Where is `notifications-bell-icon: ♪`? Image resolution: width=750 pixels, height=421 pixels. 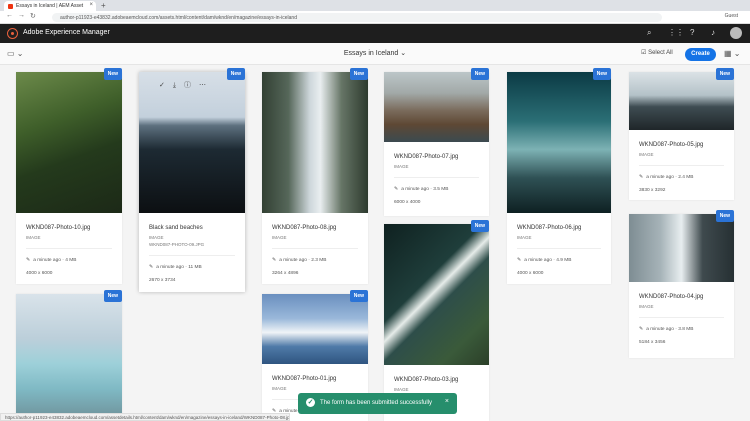
notifications-bell-icon: ♪ is located at coordinates (713, 32).